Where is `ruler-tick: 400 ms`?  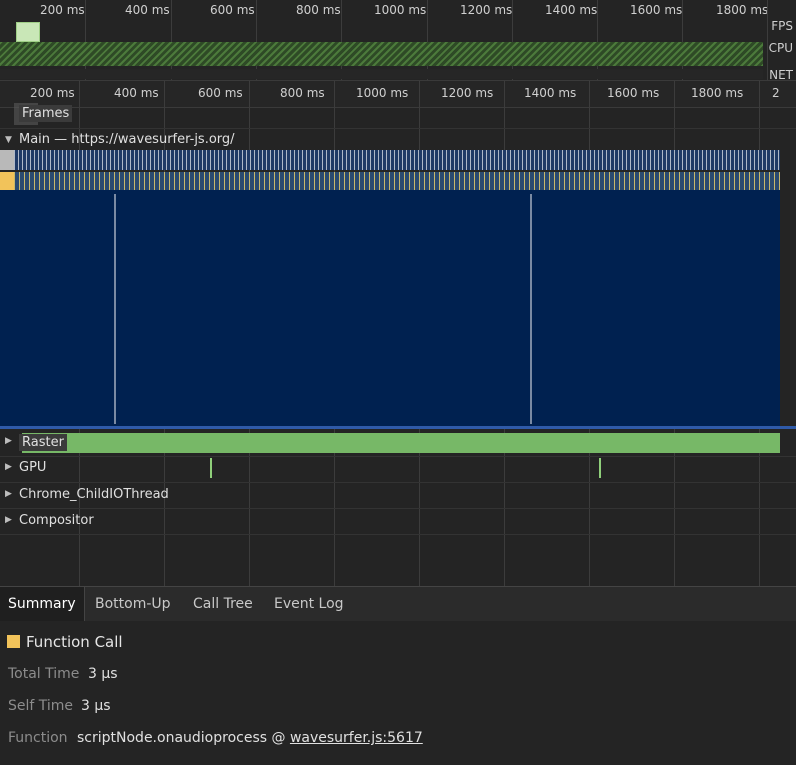 ruler-tick: 400 ms is located at coordinates (136, 93).